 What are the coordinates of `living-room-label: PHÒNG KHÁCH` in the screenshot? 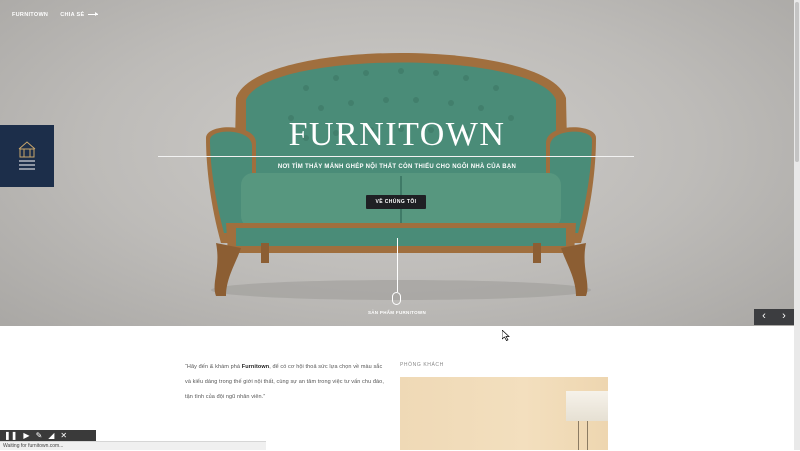 It's located at (422, 365).